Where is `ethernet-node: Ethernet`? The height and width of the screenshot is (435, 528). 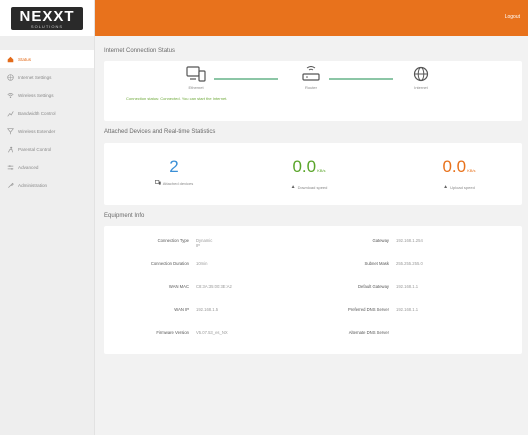
ethernet-node: Ethernet is located at coordinates (196, 78).